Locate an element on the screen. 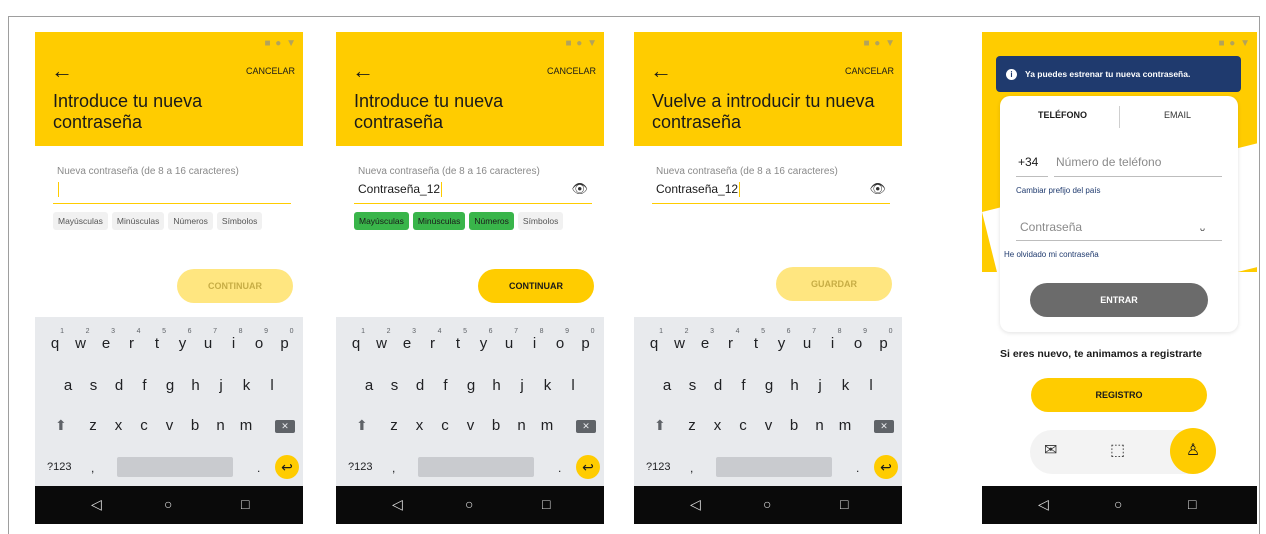  key-z: z is located at coordinates (394, 425).